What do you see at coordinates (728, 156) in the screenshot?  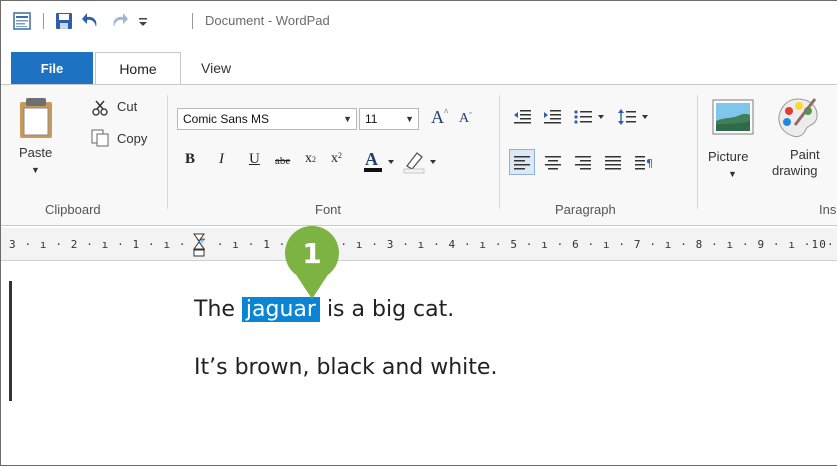 I see `picture-button-label: Picture` at bounding box center [728, 156].